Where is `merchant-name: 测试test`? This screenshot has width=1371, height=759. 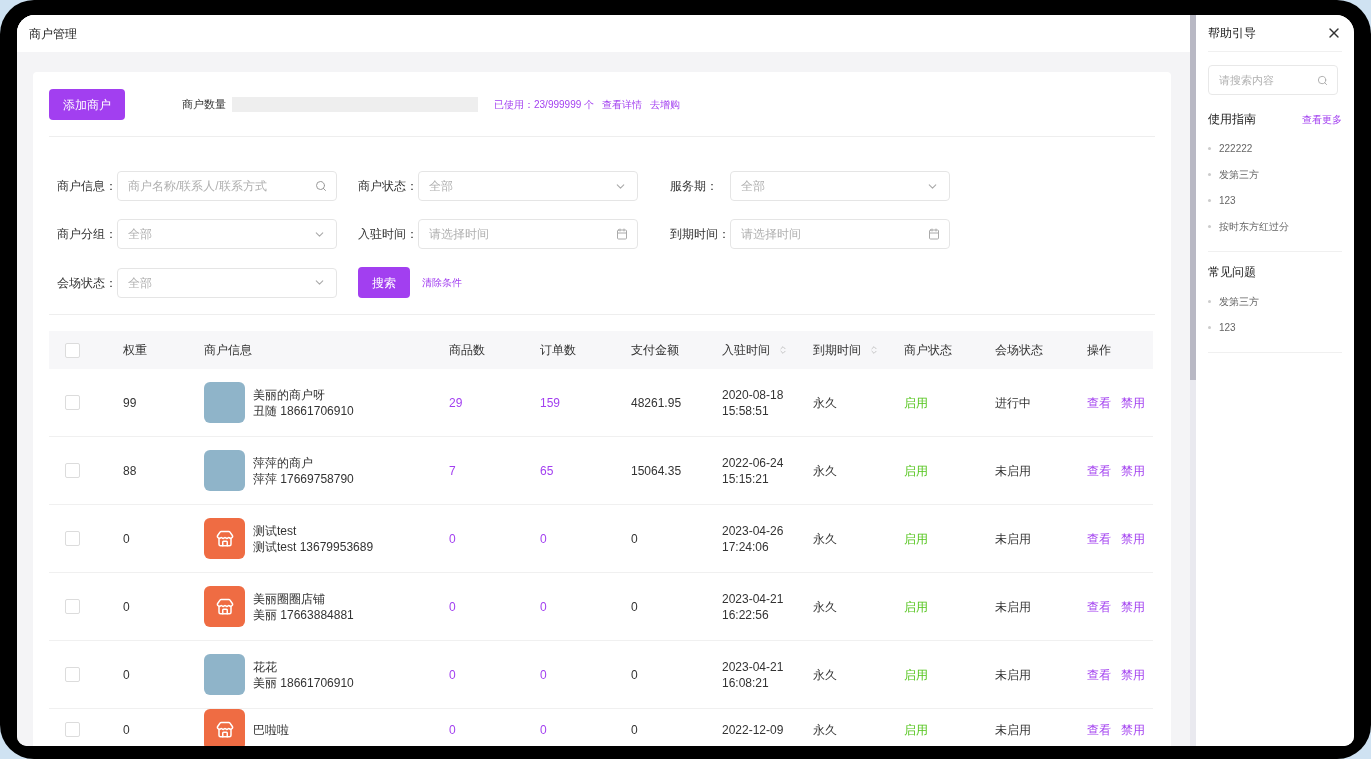 merchant-name: 测试test is located at coordinates (275, 530).